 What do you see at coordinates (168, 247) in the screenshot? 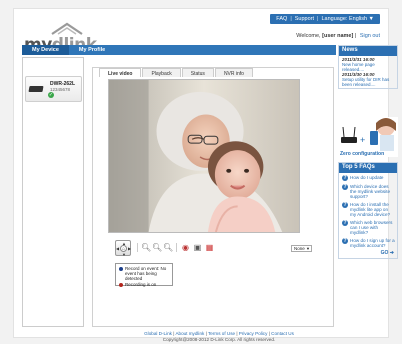
I see `zoom-reset-icon: 🔍︎` at bounding box center [168, 247].